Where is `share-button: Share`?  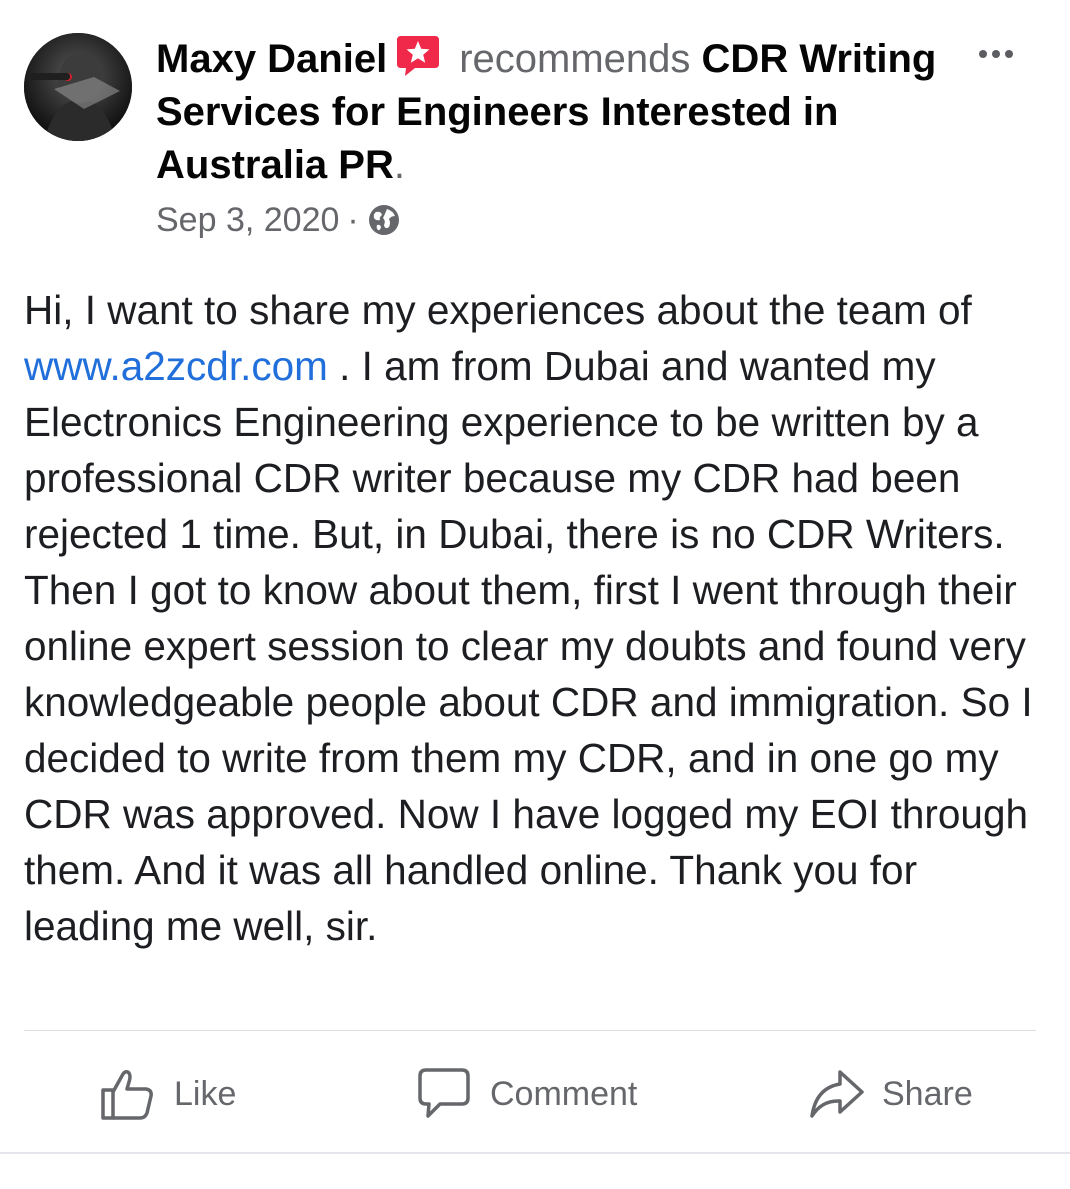 share-button: Share is located at coordinates (890, 1094).